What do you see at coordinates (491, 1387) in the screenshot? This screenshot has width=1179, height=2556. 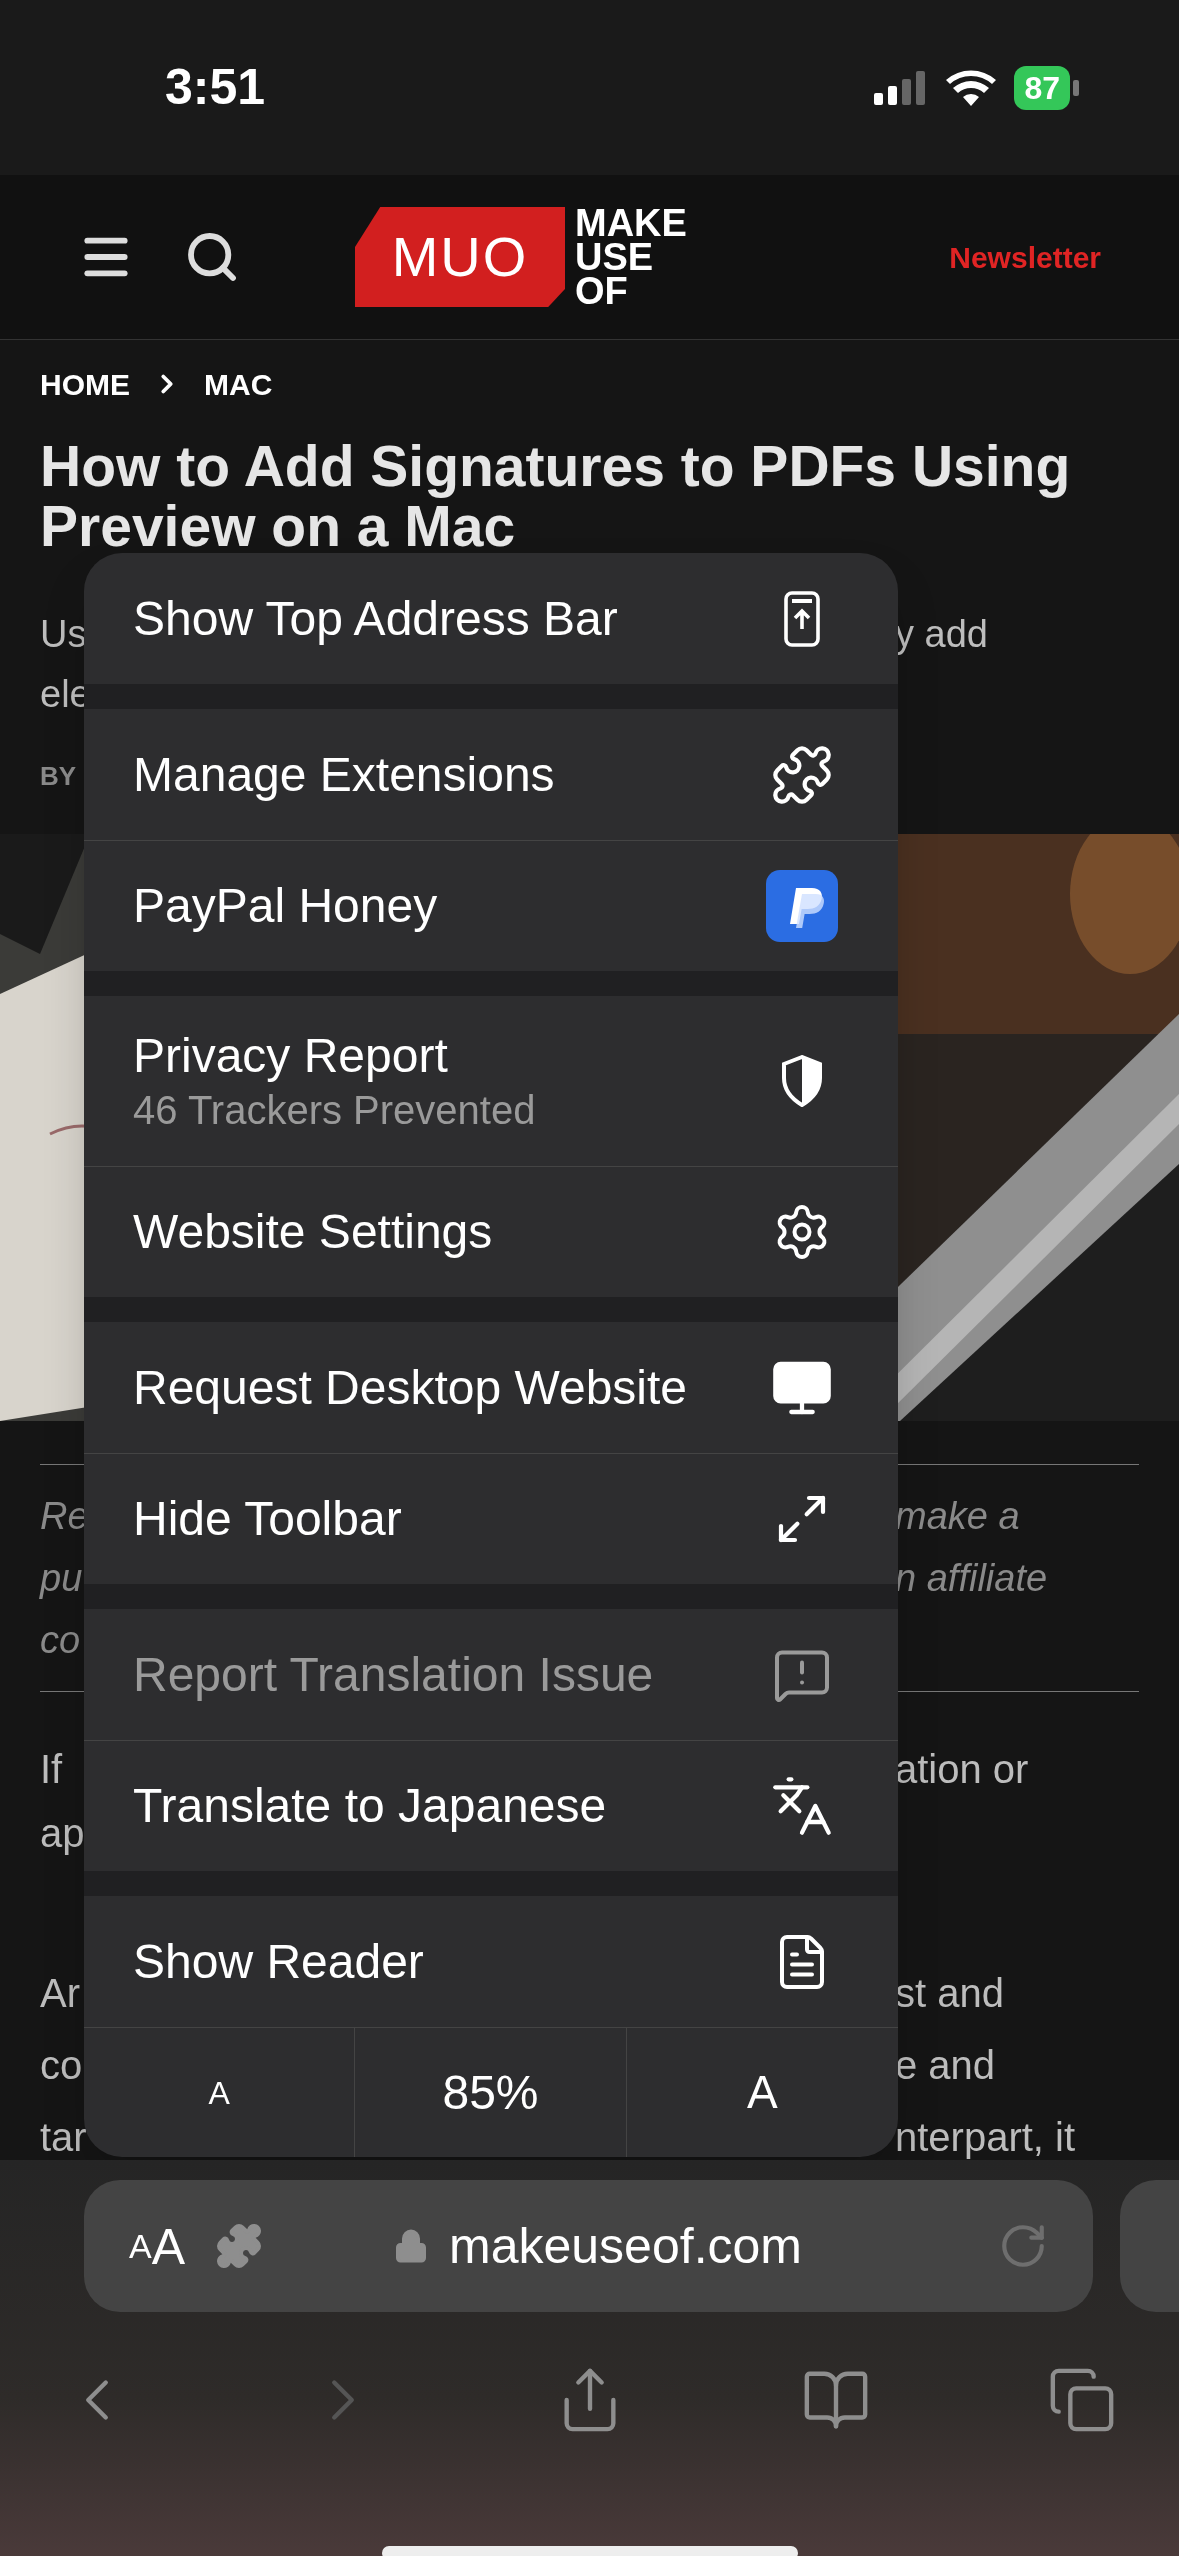 I see `menu-item: Request Desktop Website` at bounding box center [491, 1387].